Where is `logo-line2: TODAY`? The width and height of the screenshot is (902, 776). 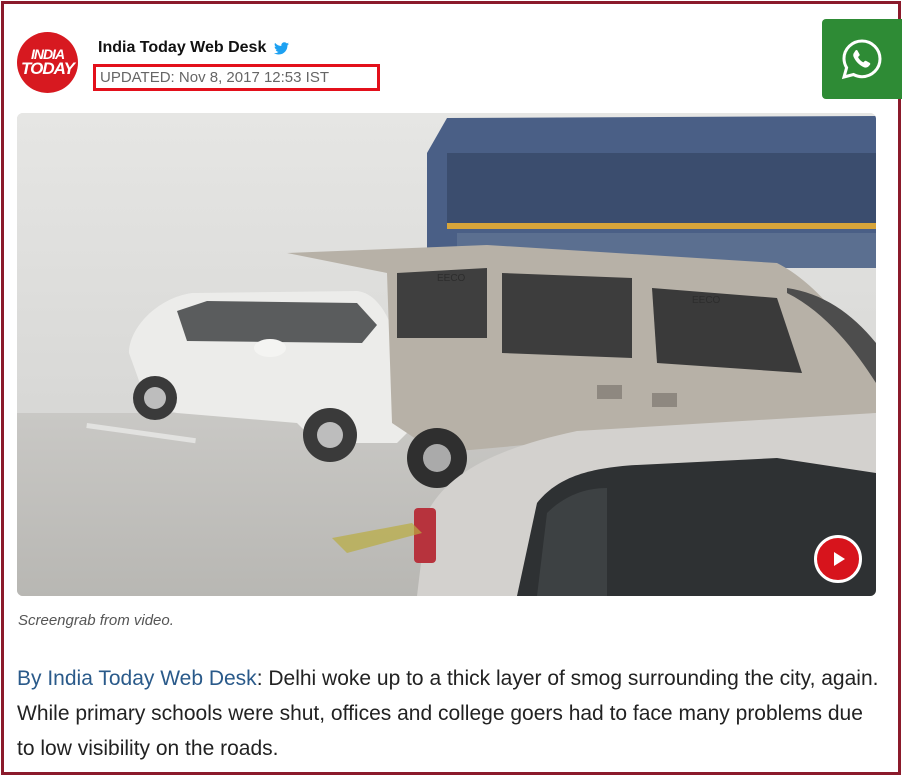 logo-line2: TODAY is located at coordinates (48, 69).